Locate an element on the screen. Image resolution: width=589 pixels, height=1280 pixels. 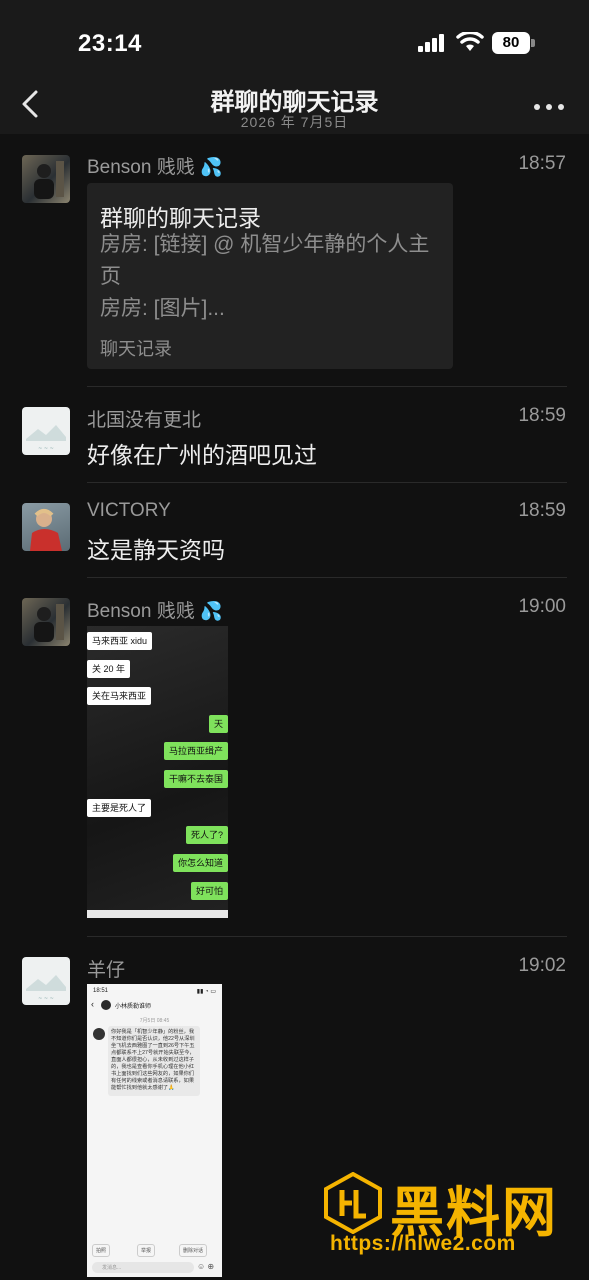
nav-header: 群聊的聊天记录 2026 年 7月5日 is located at coordinates (294, 97).